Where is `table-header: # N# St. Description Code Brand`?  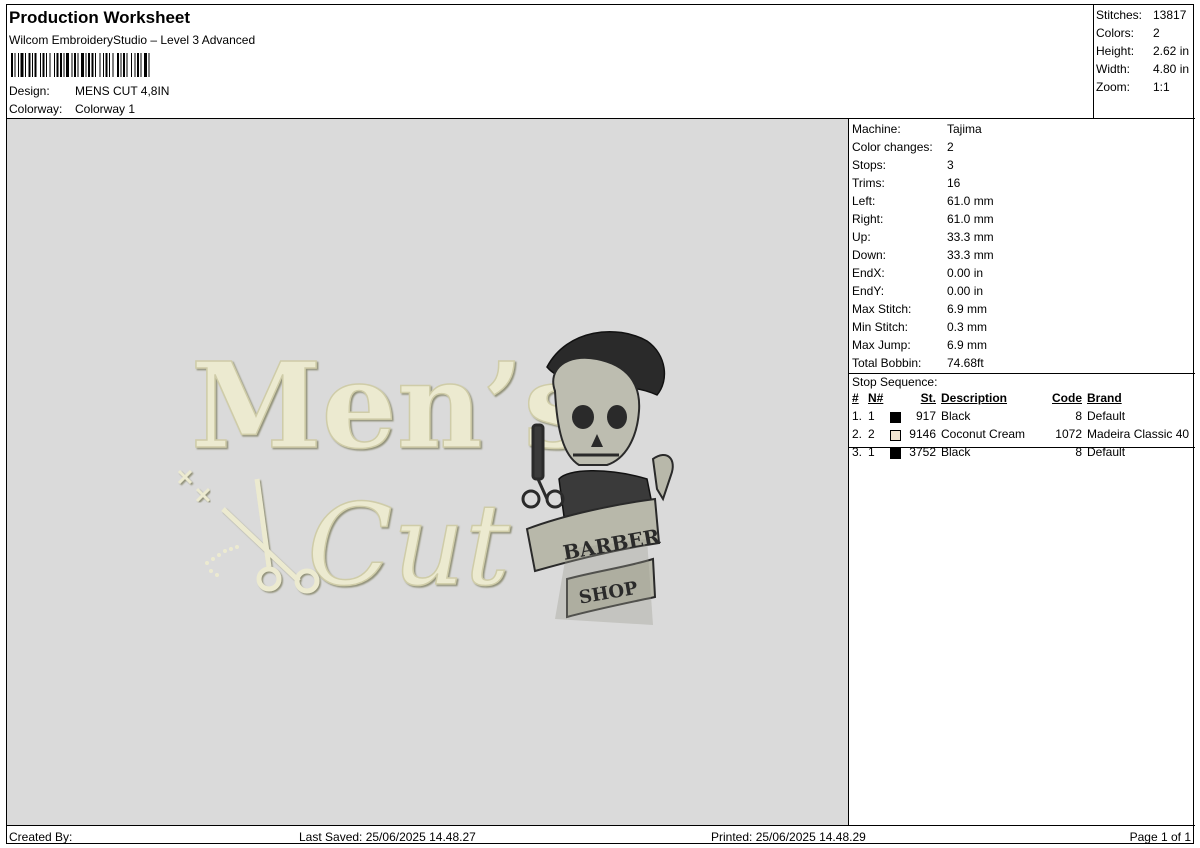
table-header: # N# St. Description Code Brand is located at coordinates (1023, 400).